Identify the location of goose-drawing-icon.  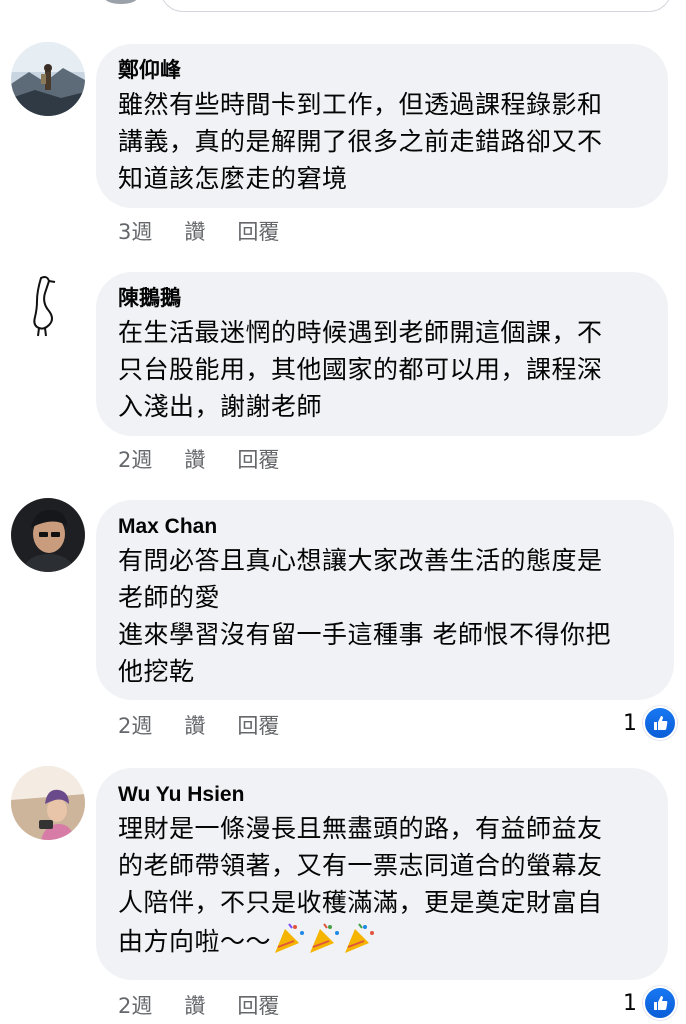
(48, 307).